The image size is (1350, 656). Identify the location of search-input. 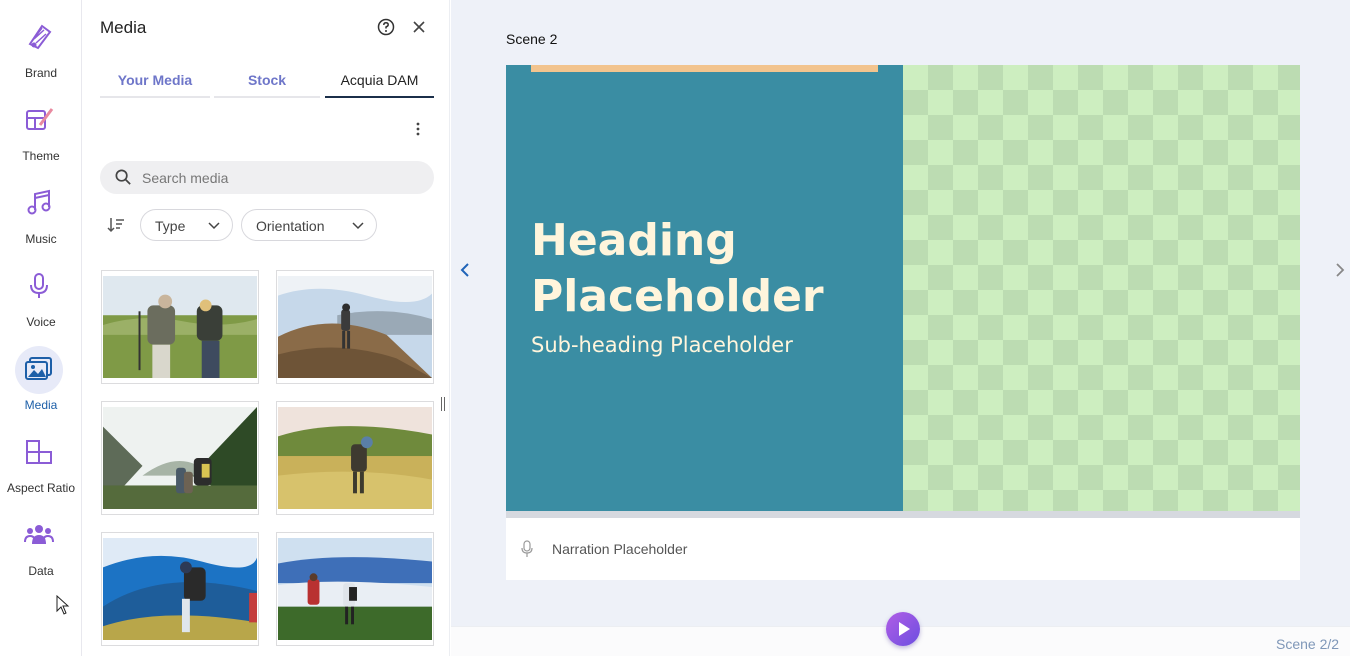
(282, 177).